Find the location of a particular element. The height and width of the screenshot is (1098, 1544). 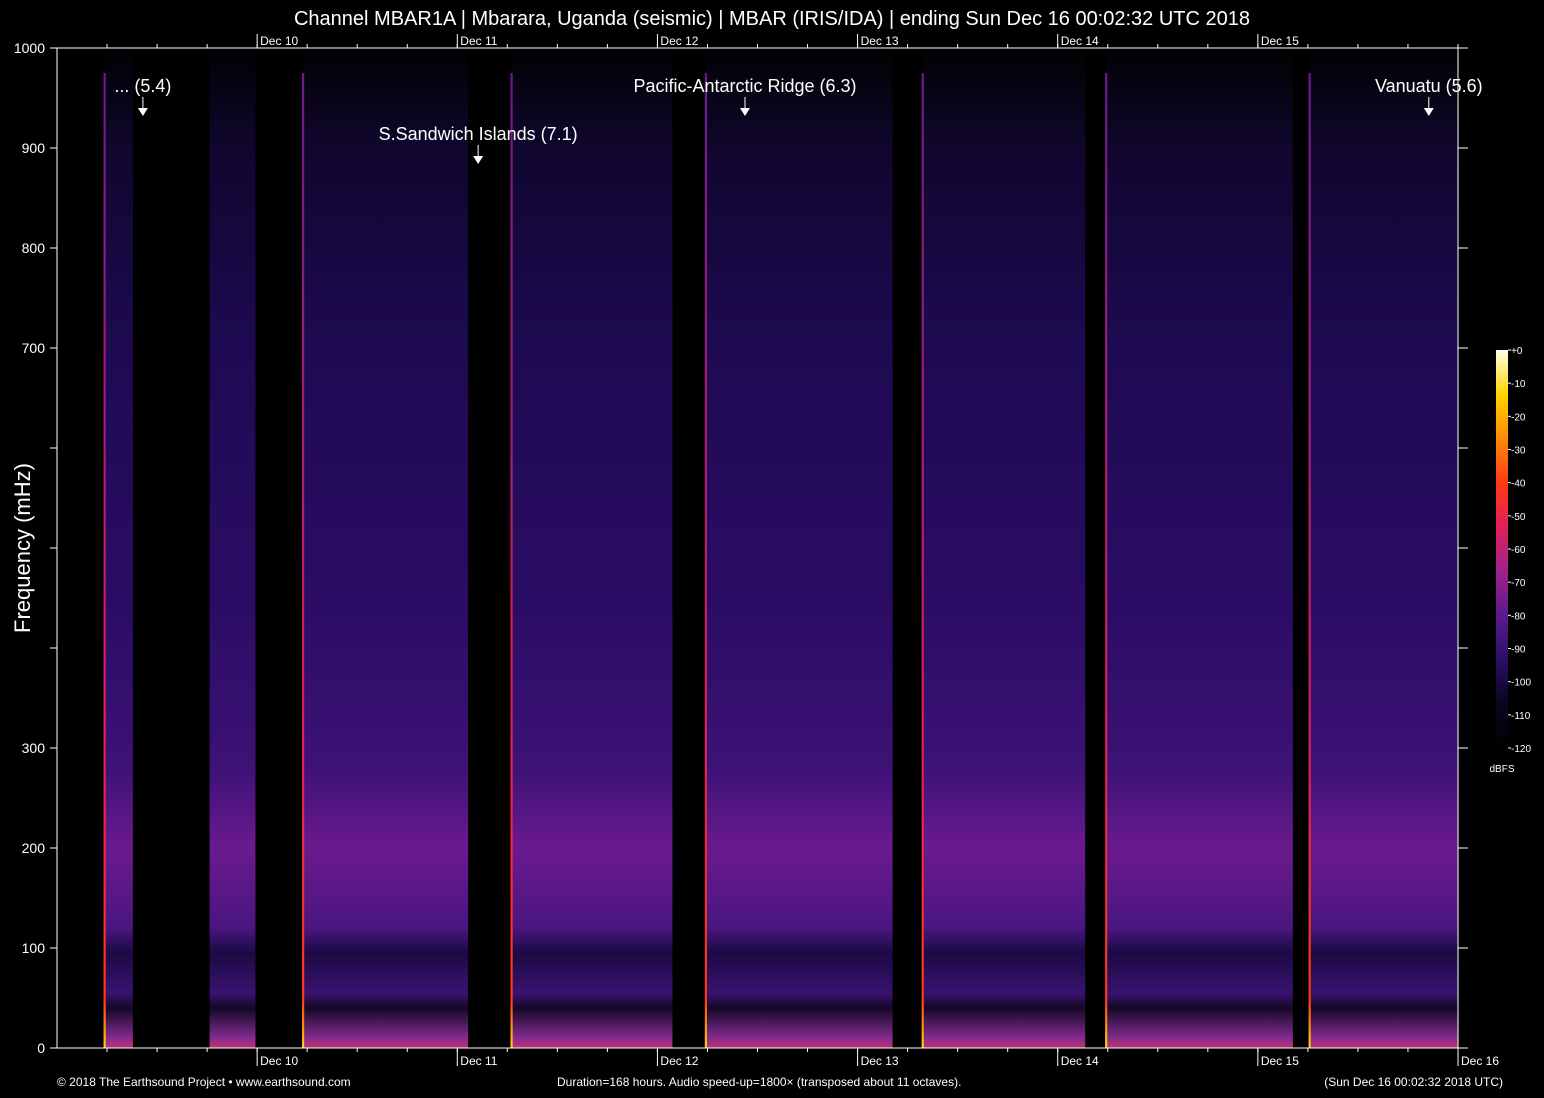

x-tick-label: Dec 14 is located at coordinates (1080, 1061).